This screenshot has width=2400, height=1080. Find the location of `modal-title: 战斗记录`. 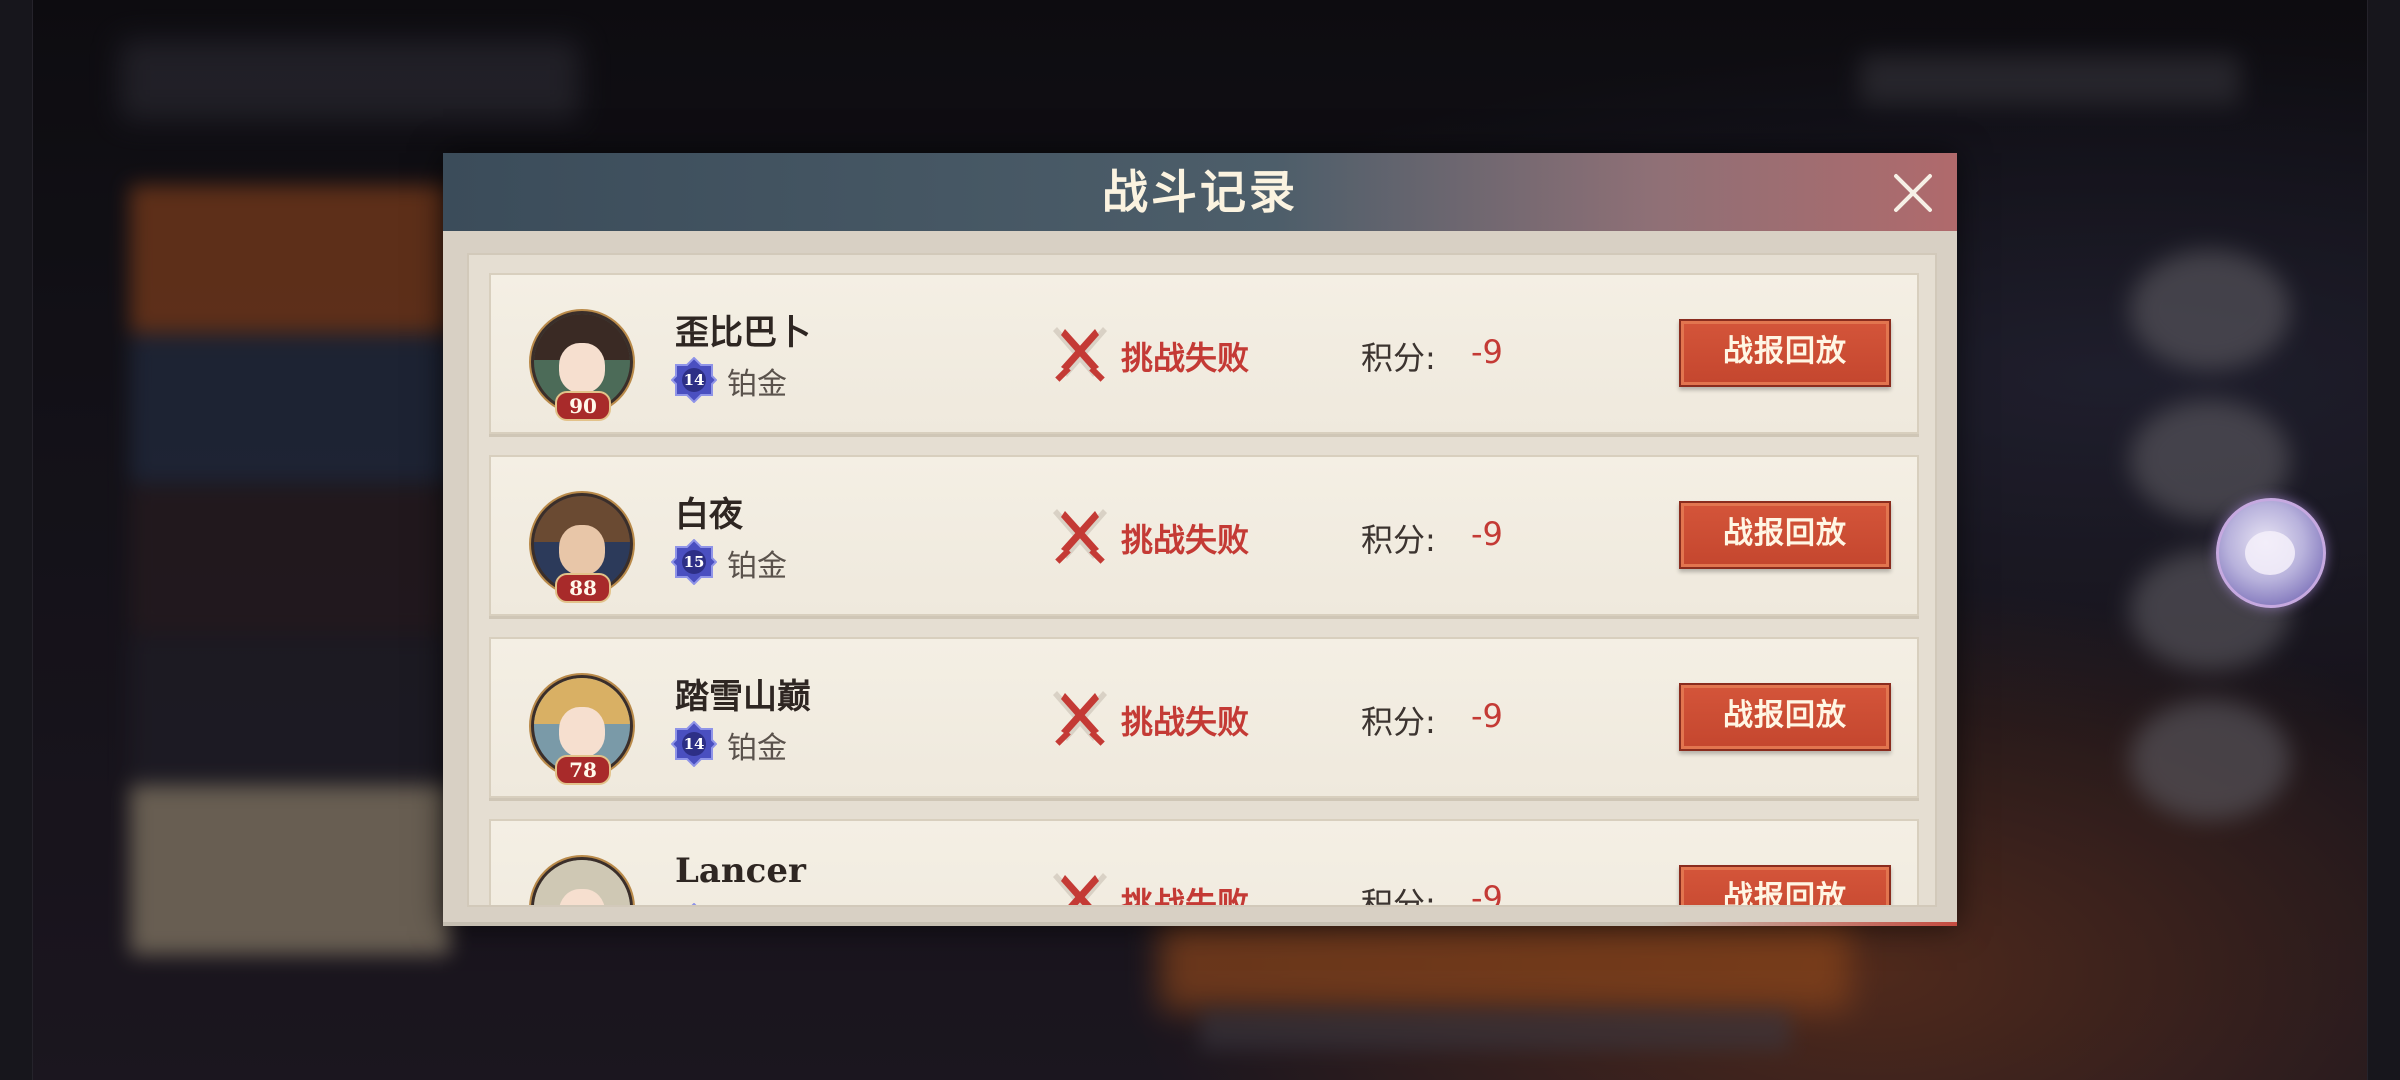

modal-title: 战斗记录 is located at coordinates (1200, 192).